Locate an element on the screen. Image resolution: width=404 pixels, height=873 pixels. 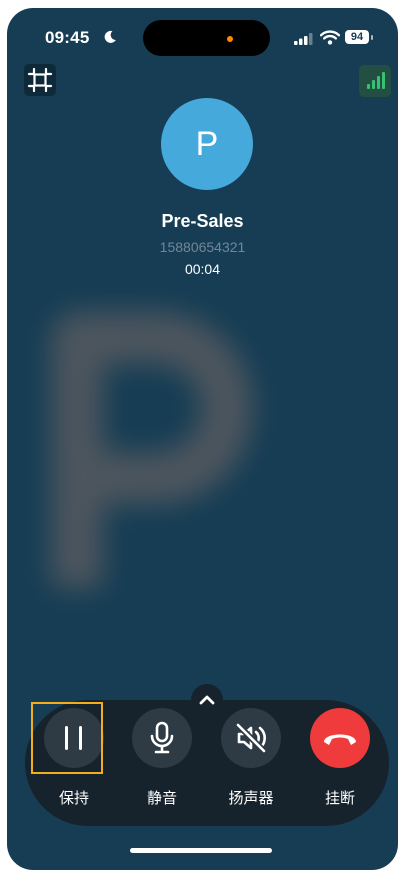
microphone-icon is located at coordinates (162, 737).